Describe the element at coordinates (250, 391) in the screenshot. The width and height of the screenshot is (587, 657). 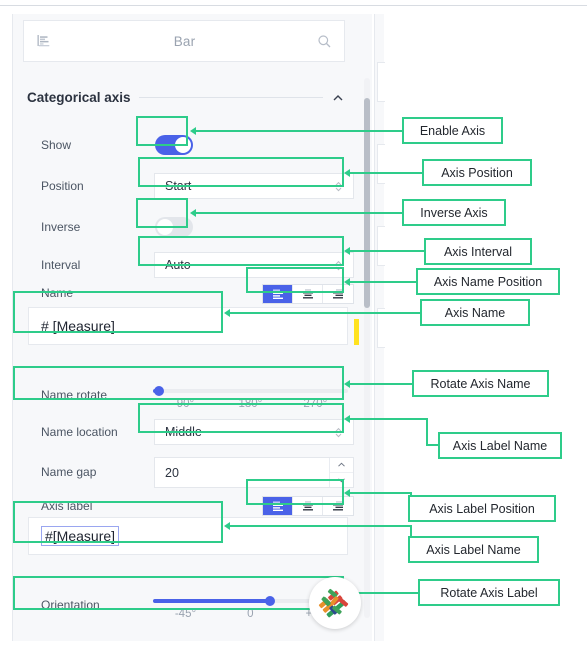
I see `slider-track` at that location.